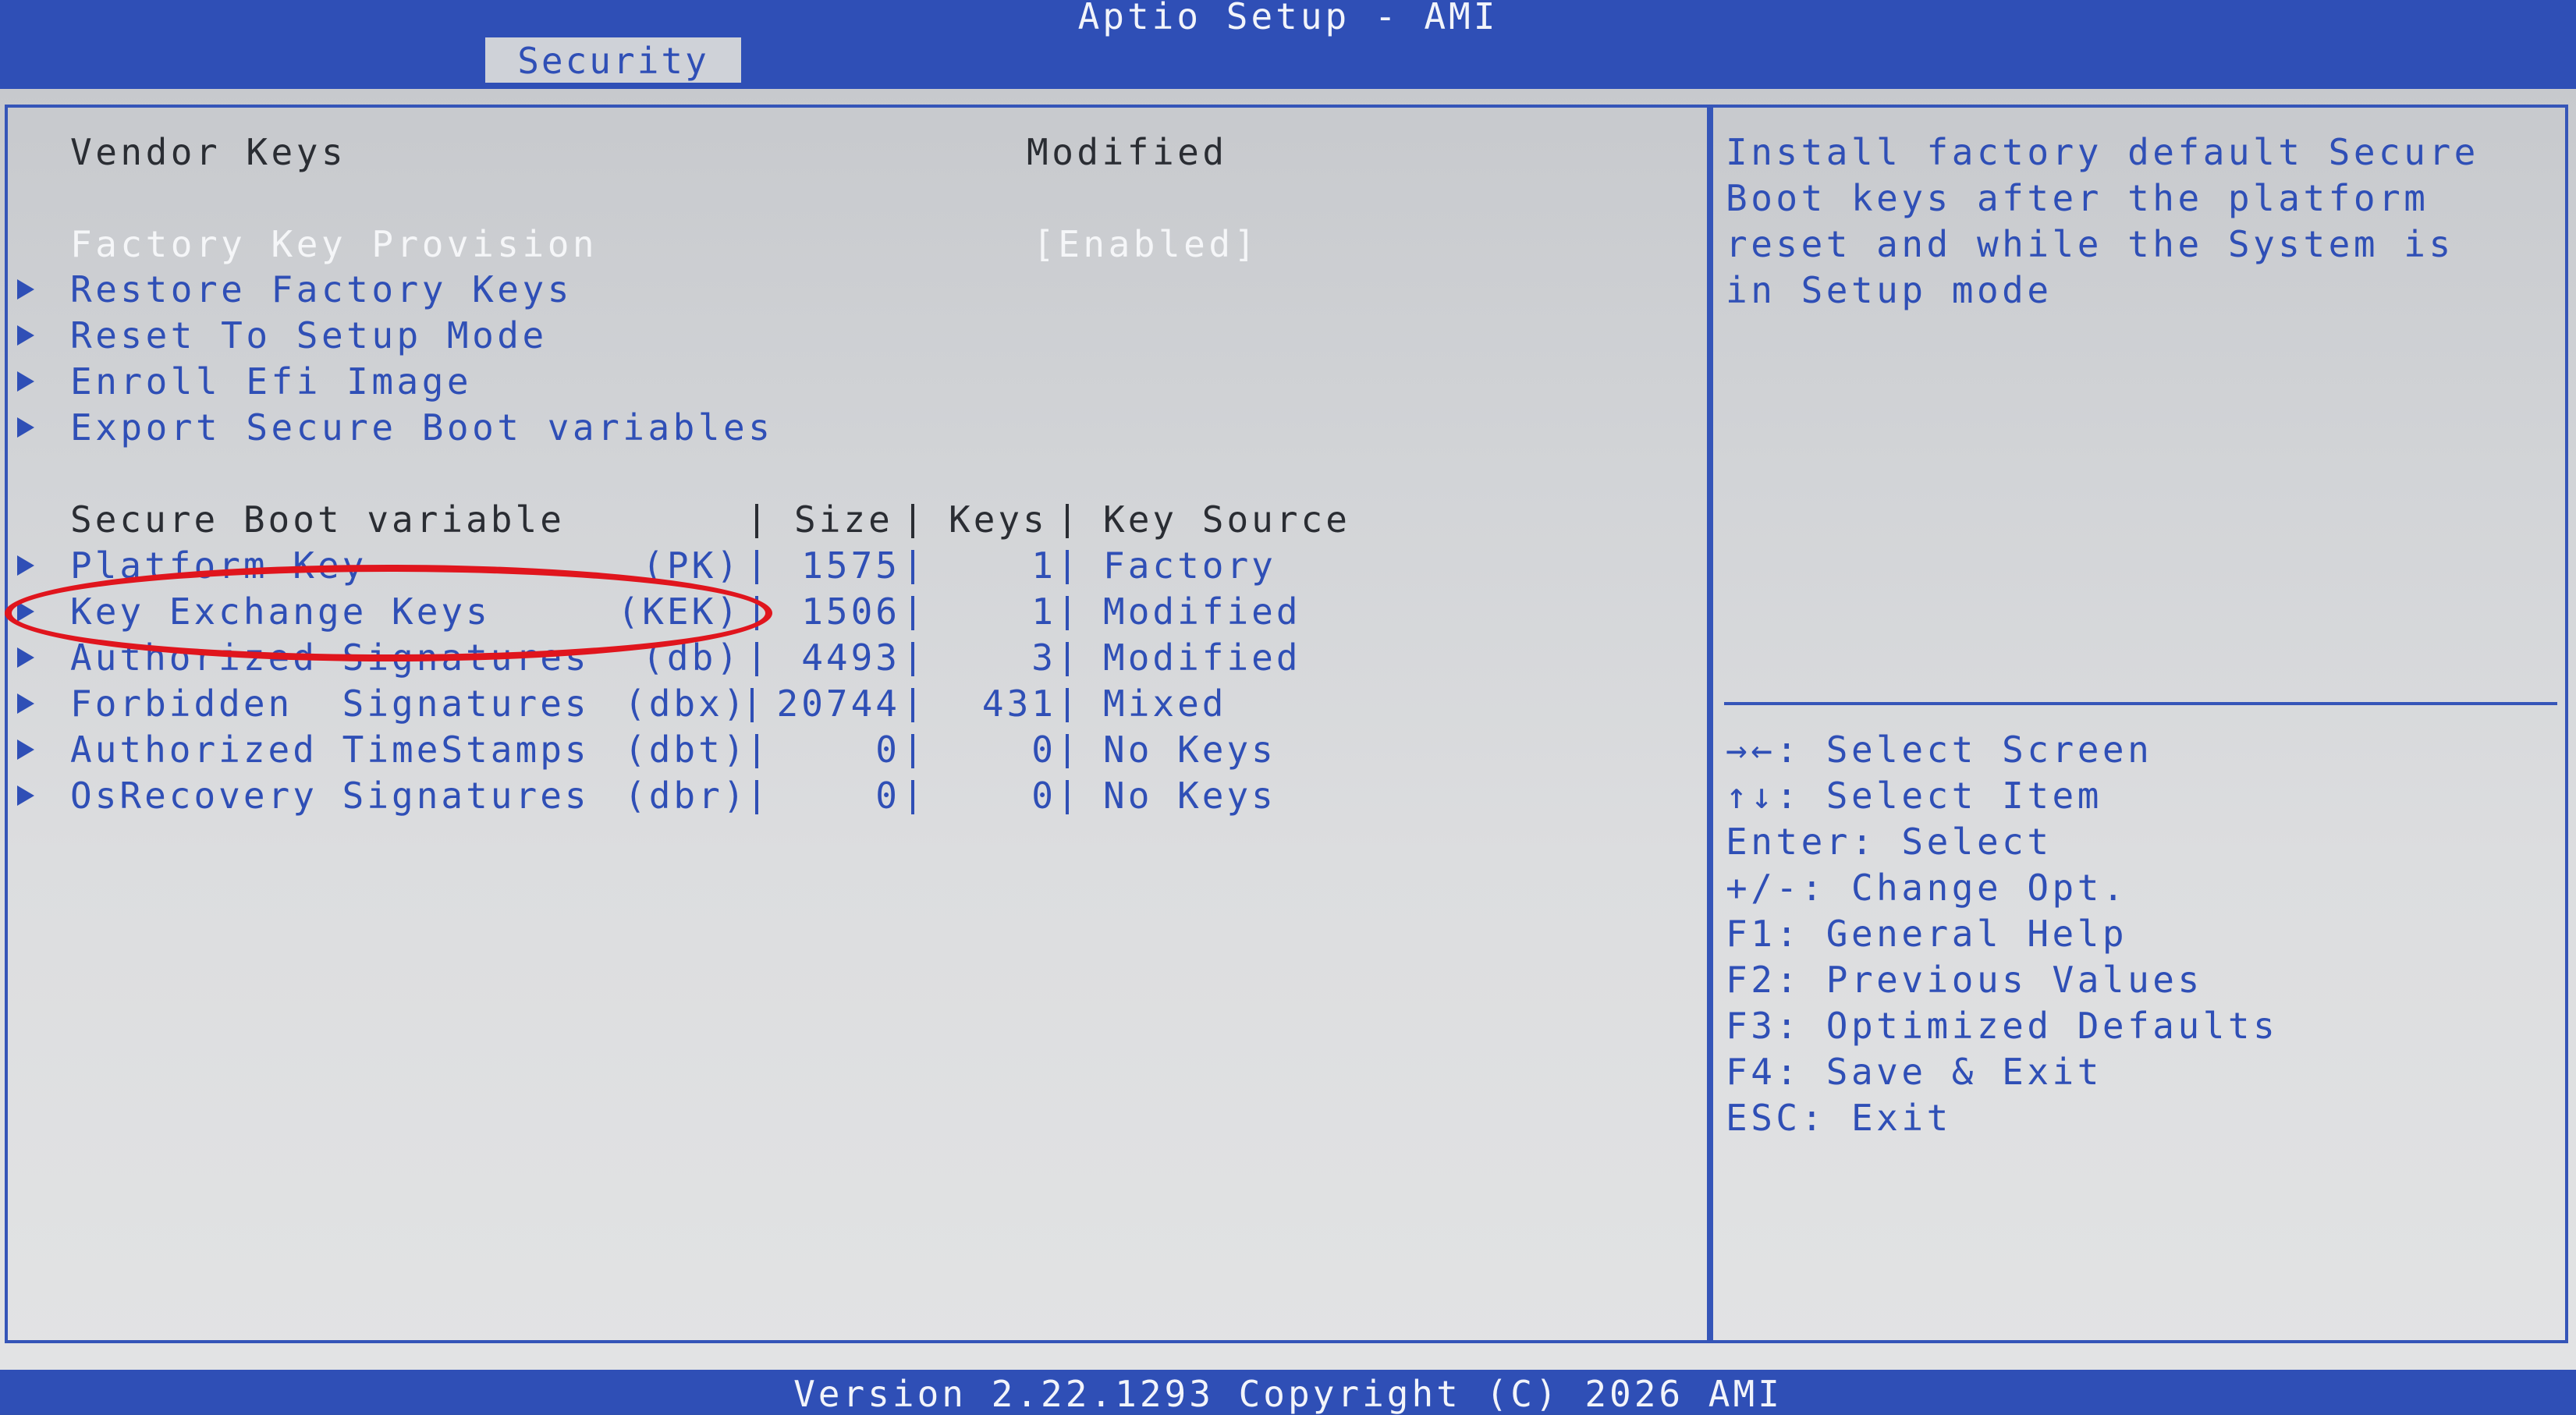 The height and width of the screenshot is (1415, 2576). I want to click on row-variable-abbr: (dbt), so click(686, 750).